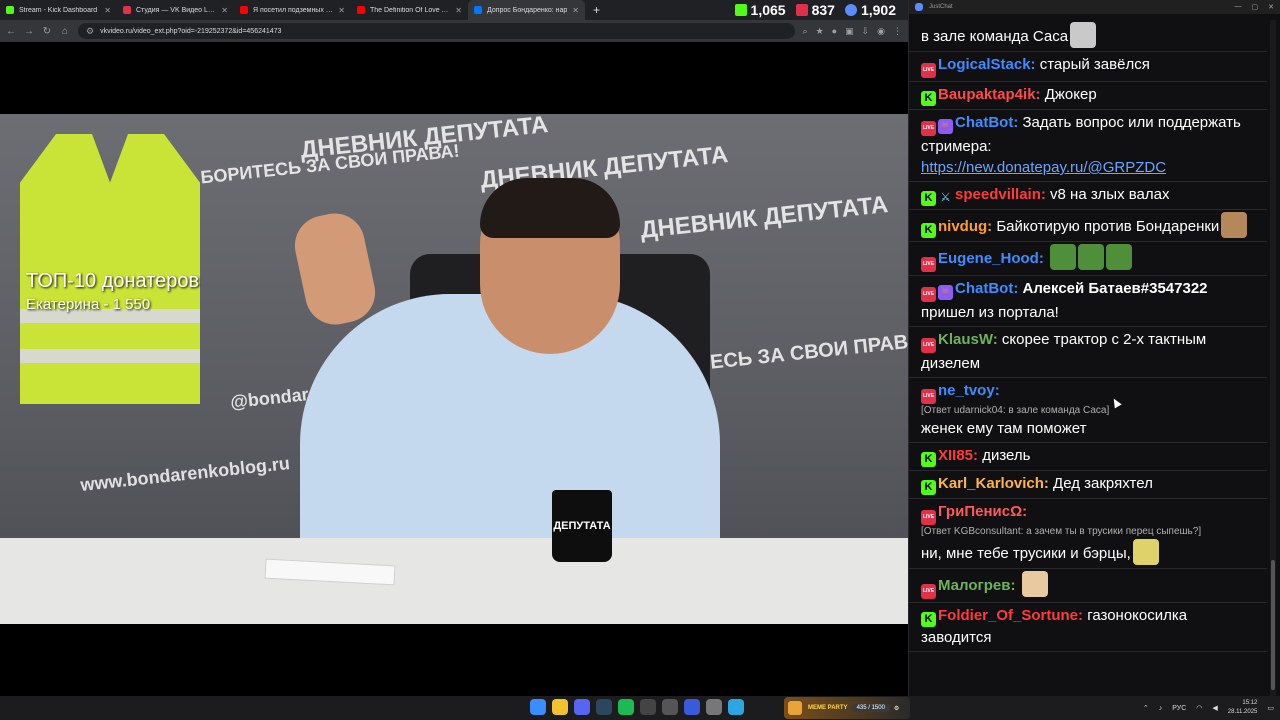 Image resolution: width=1280 pixels, height=720 pixels. Describe the element at coordinates (1161, 708) in the screenshot. I see `mic-icon: ♪` at that location.